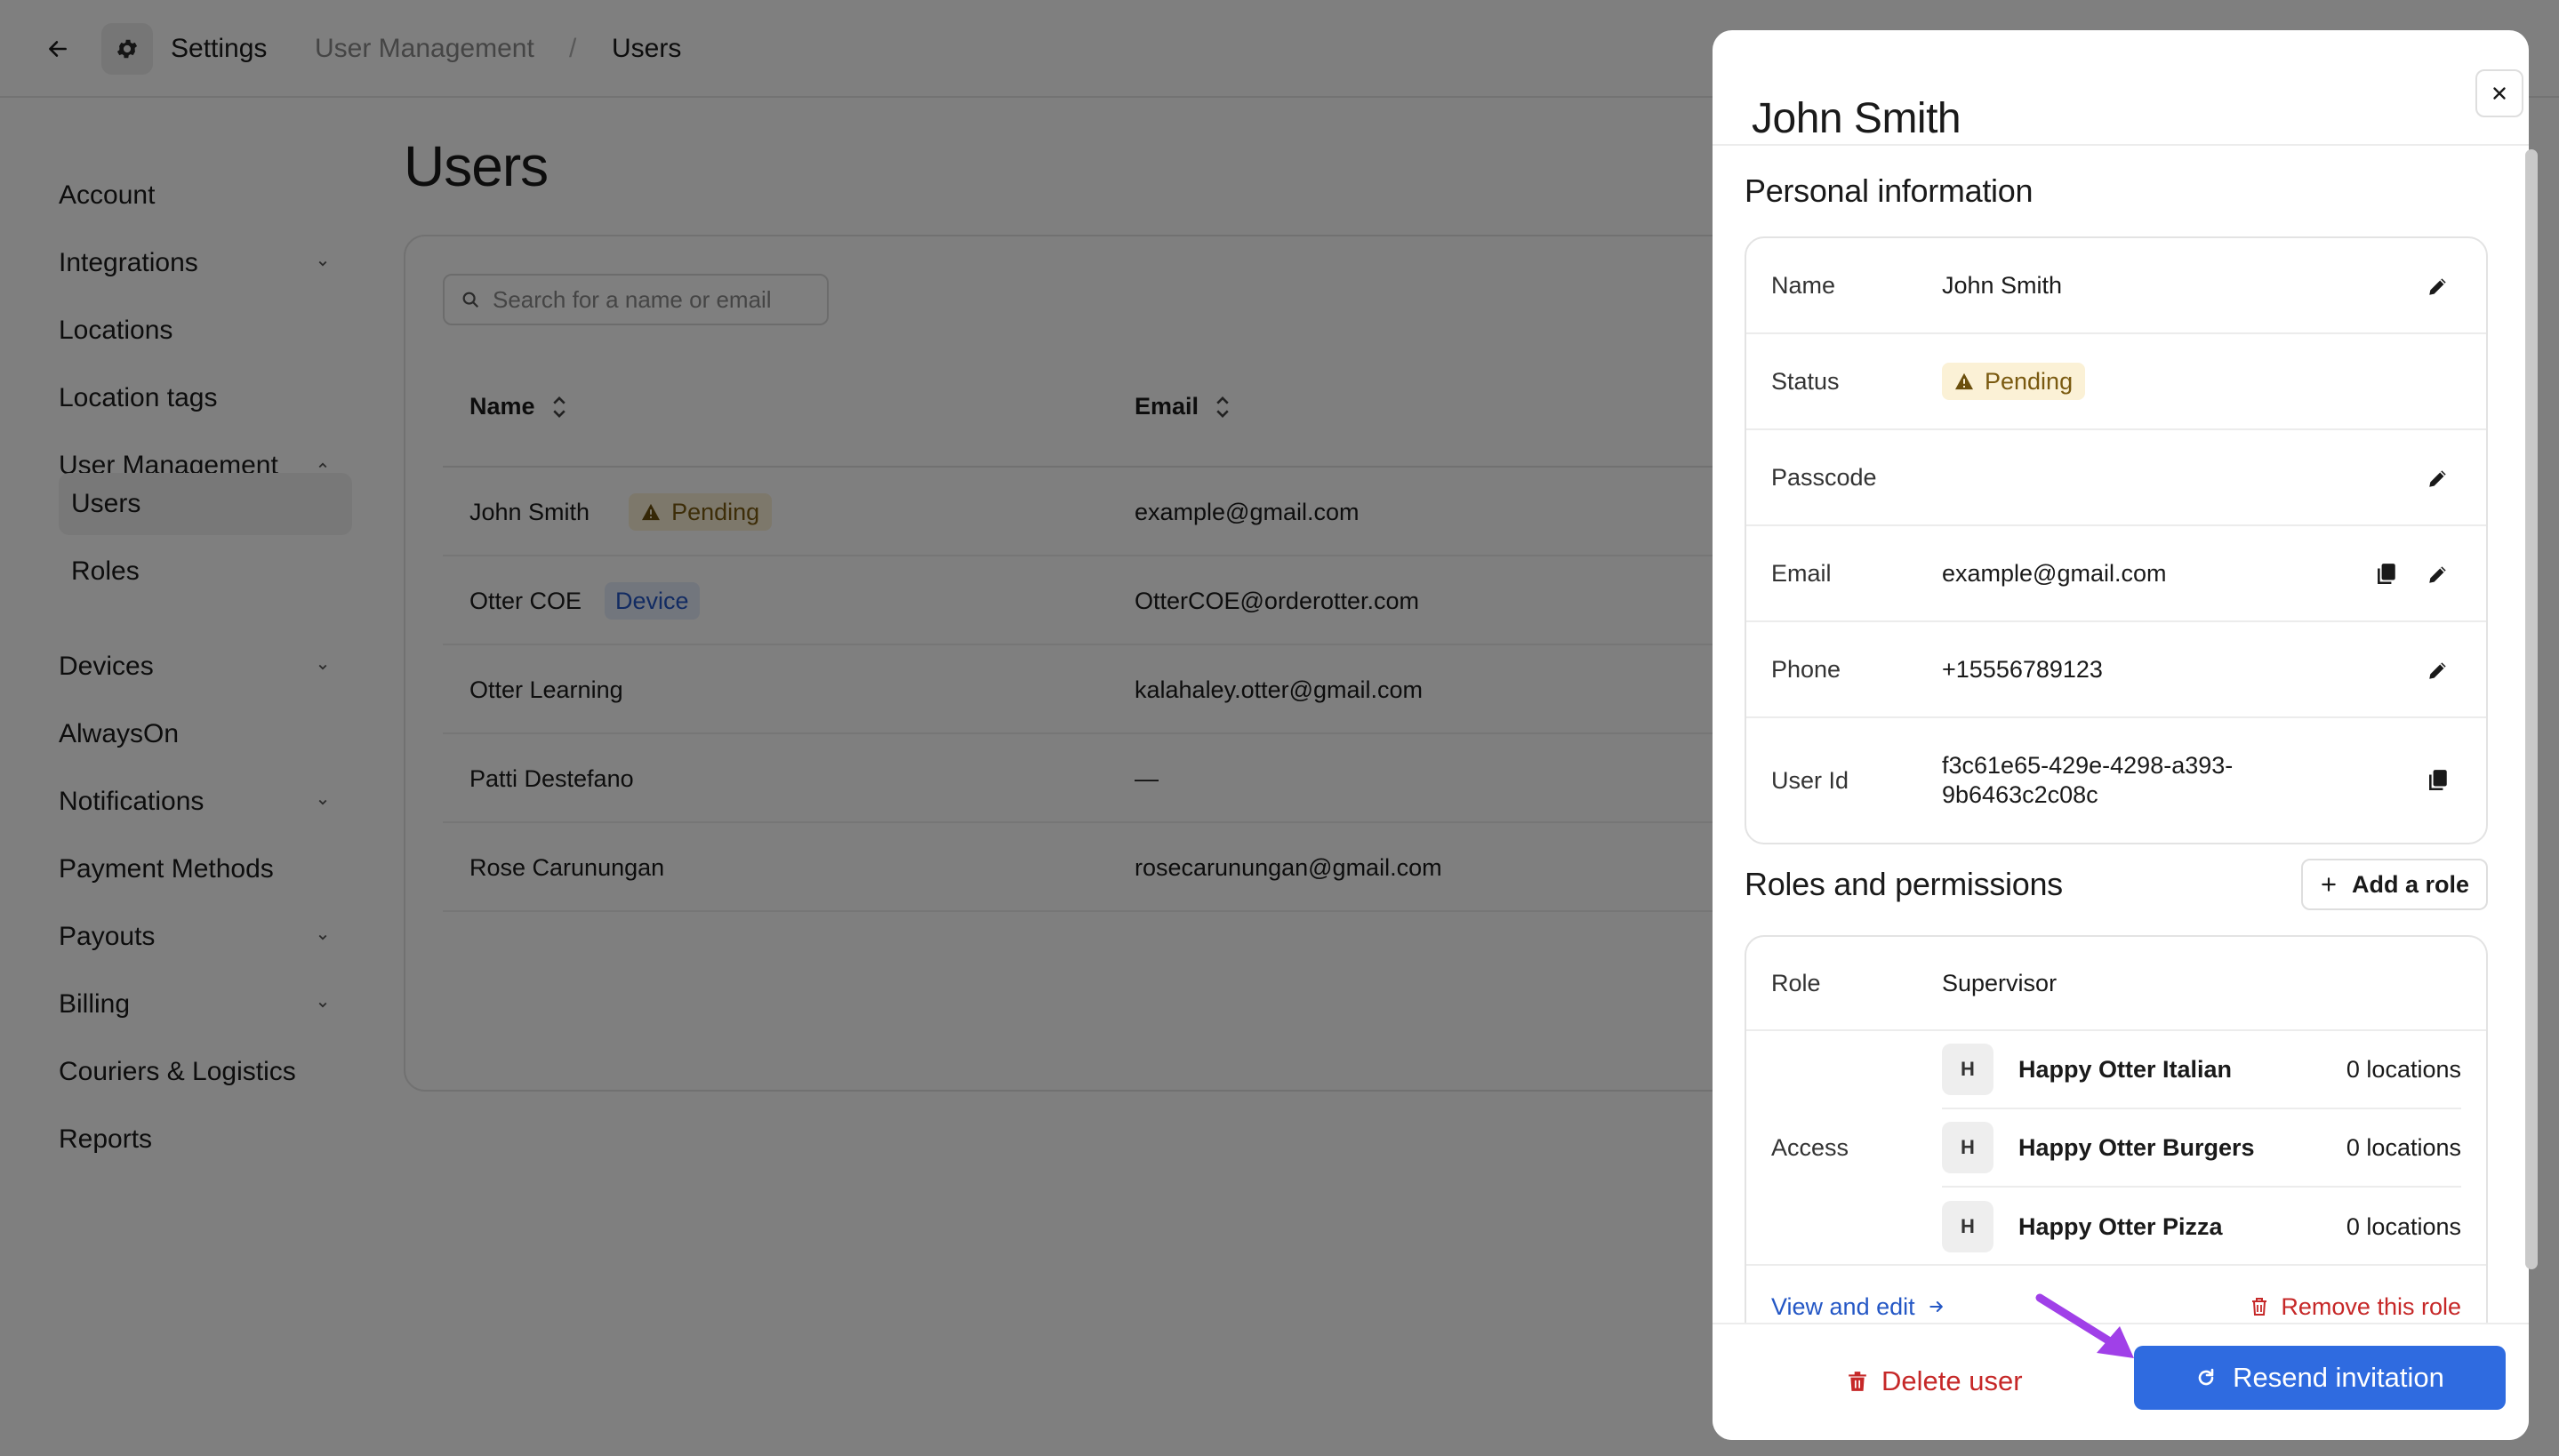 The height and width of the screenshot is (1456, 2559). I want to click on drawer-header-divider, so click(2121, 145).